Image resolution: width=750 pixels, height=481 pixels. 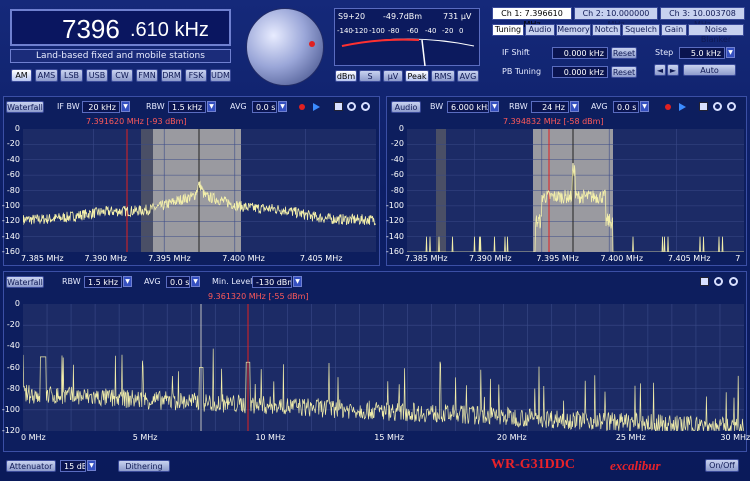 What do you see at coordinates (220, 75) in the screenshot?
I see `mode-button-udm: UDM` at bounding box center [220, 75].